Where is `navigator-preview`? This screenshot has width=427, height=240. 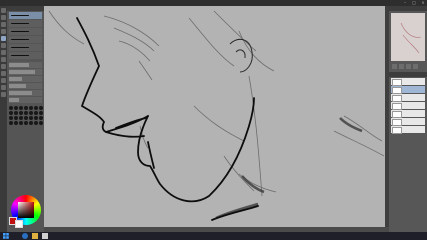
navigator-preview is located at coordinates (408, 37).